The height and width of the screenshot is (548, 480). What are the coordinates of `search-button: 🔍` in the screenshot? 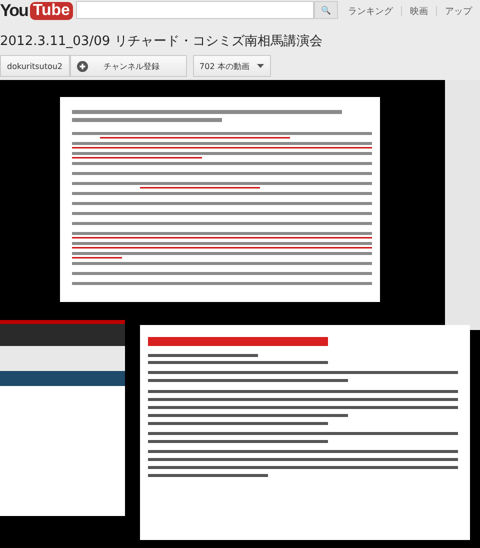 It's located at (326, 10).